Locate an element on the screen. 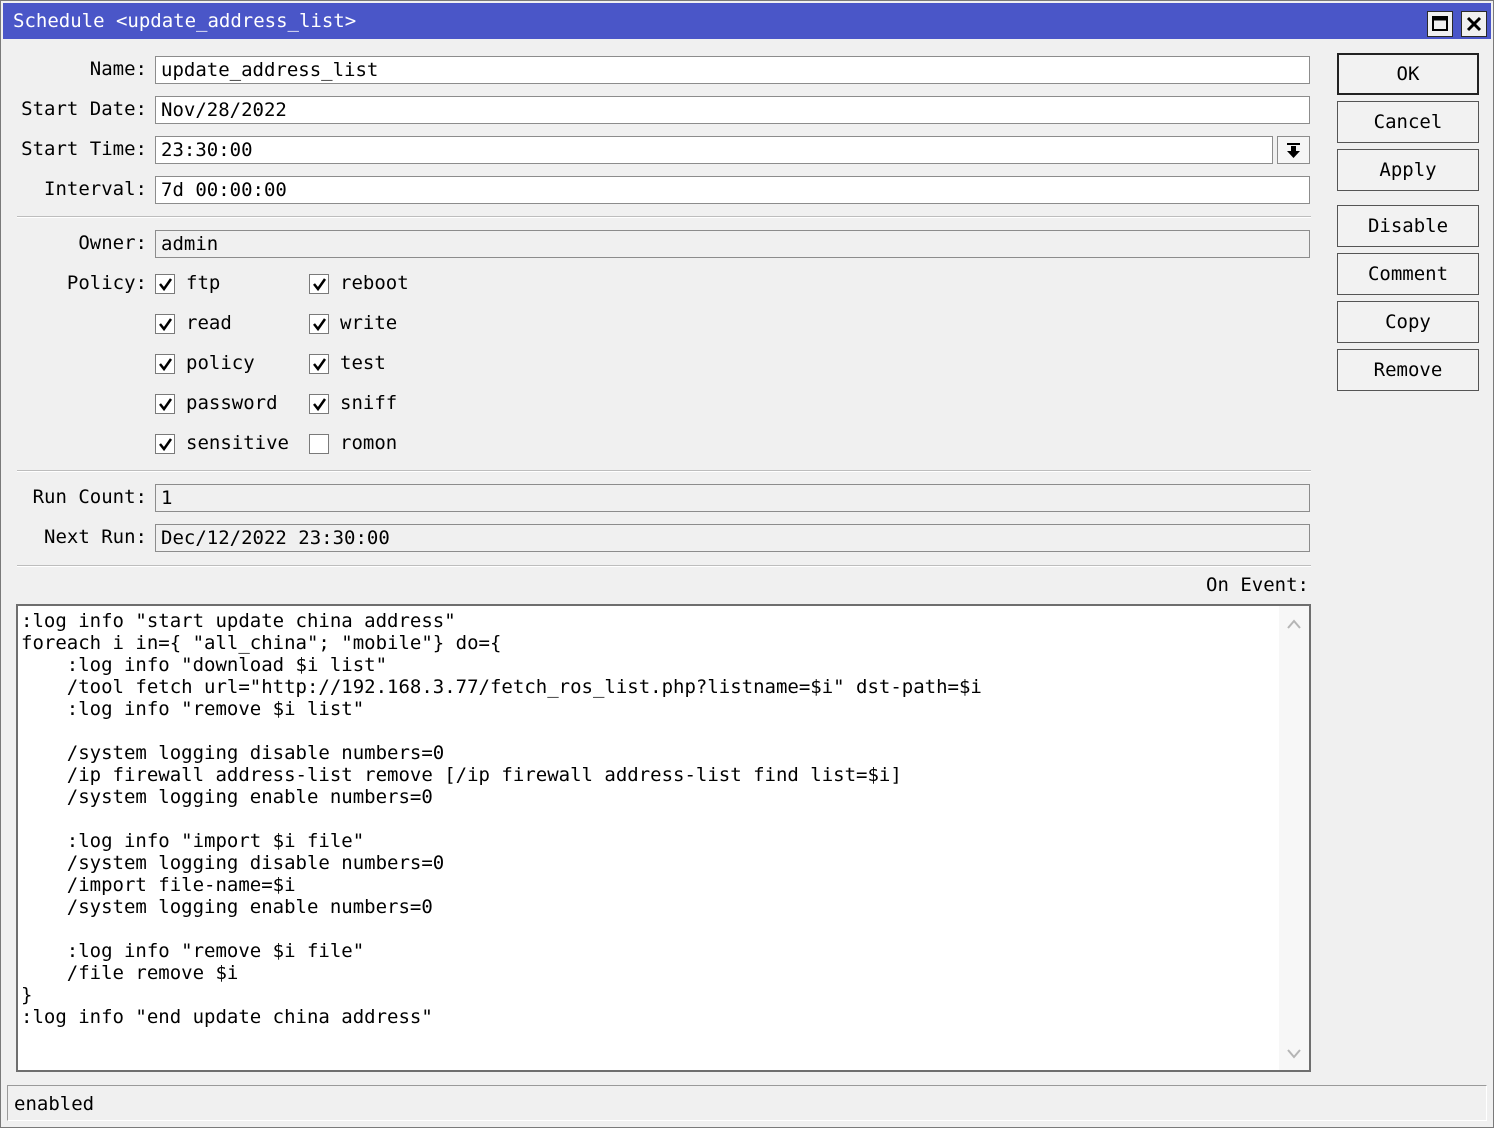  copy-button: Copy is located at coordinates (1408, 322).